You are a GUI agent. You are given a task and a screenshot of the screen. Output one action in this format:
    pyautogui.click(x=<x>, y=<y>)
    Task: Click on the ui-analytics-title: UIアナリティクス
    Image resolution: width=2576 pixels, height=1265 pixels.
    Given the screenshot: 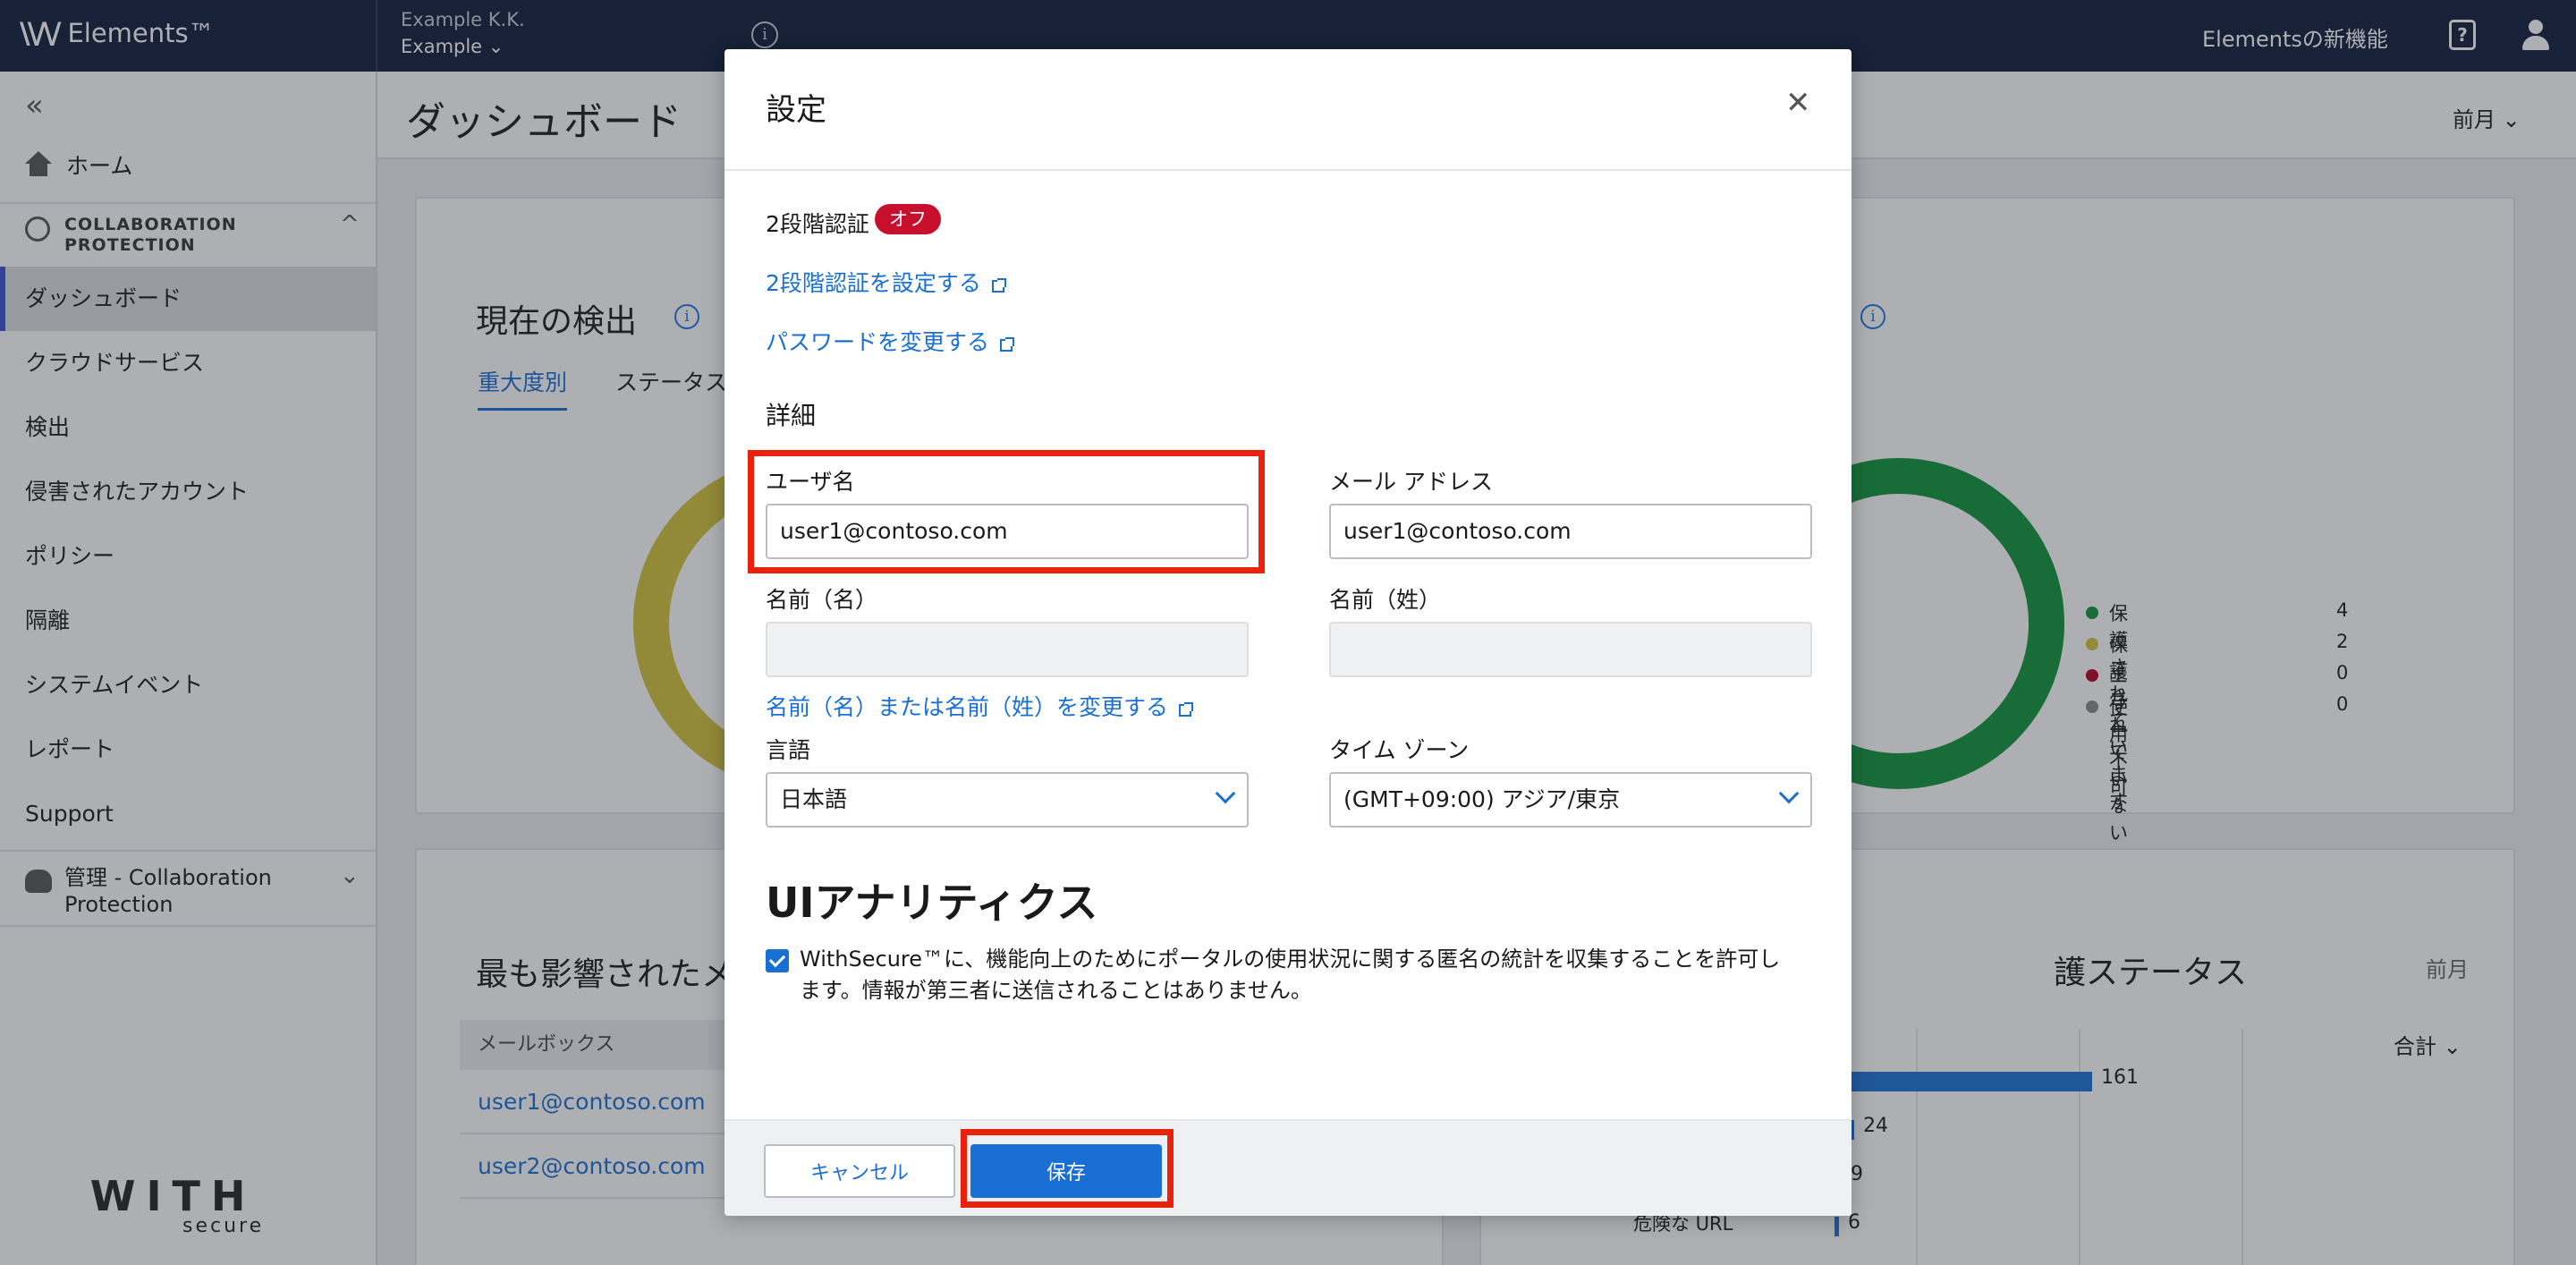 What is the action you would take?
    pyautogui.click(x=932, y=903)
    